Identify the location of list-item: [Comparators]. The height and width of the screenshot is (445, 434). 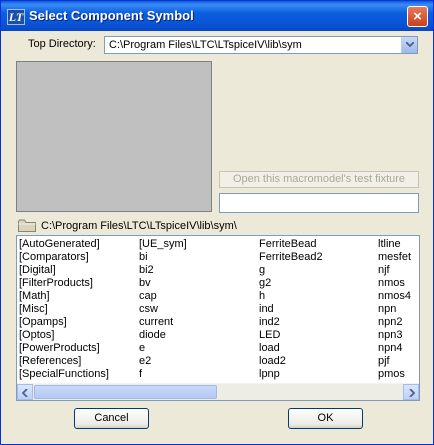
(64, 257).